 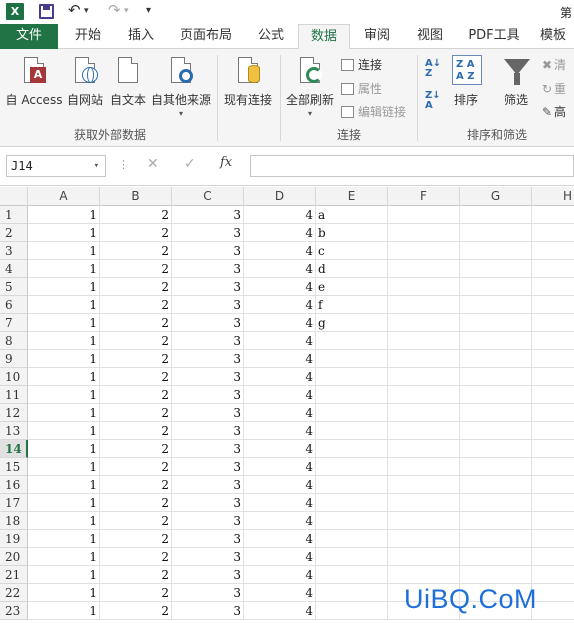 I want to click on column-header-h: H, so click(x=553, y=196).